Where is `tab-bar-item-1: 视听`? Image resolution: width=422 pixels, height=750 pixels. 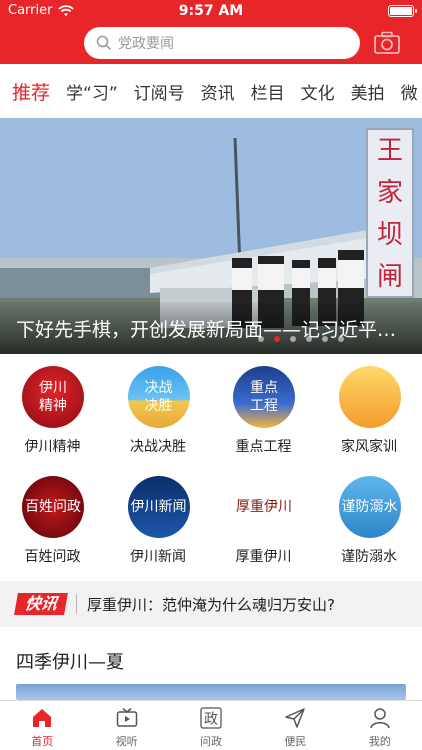
tab-bar-item-1: 视听 is located at coordinates (126, 725).